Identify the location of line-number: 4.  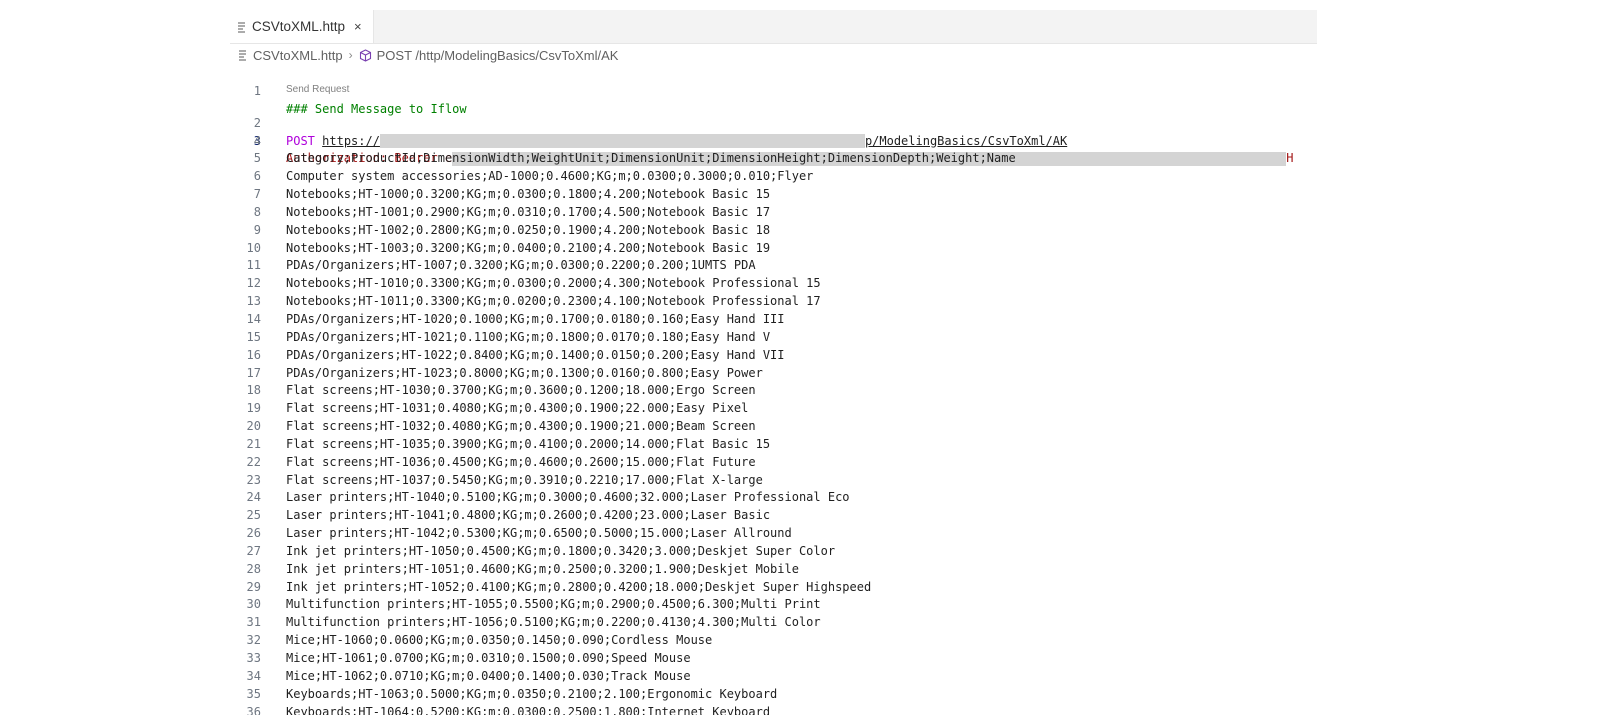
(257, 140).